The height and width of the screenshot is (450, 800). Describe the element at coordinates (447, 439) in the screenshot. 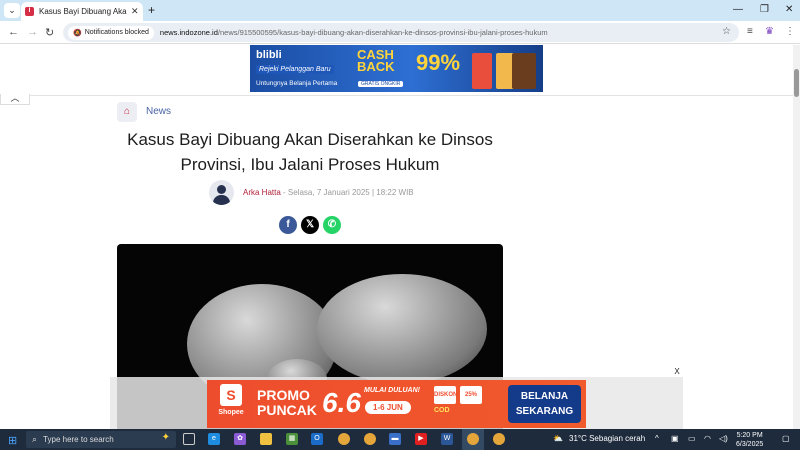

I see `word-icon: W` at that location.